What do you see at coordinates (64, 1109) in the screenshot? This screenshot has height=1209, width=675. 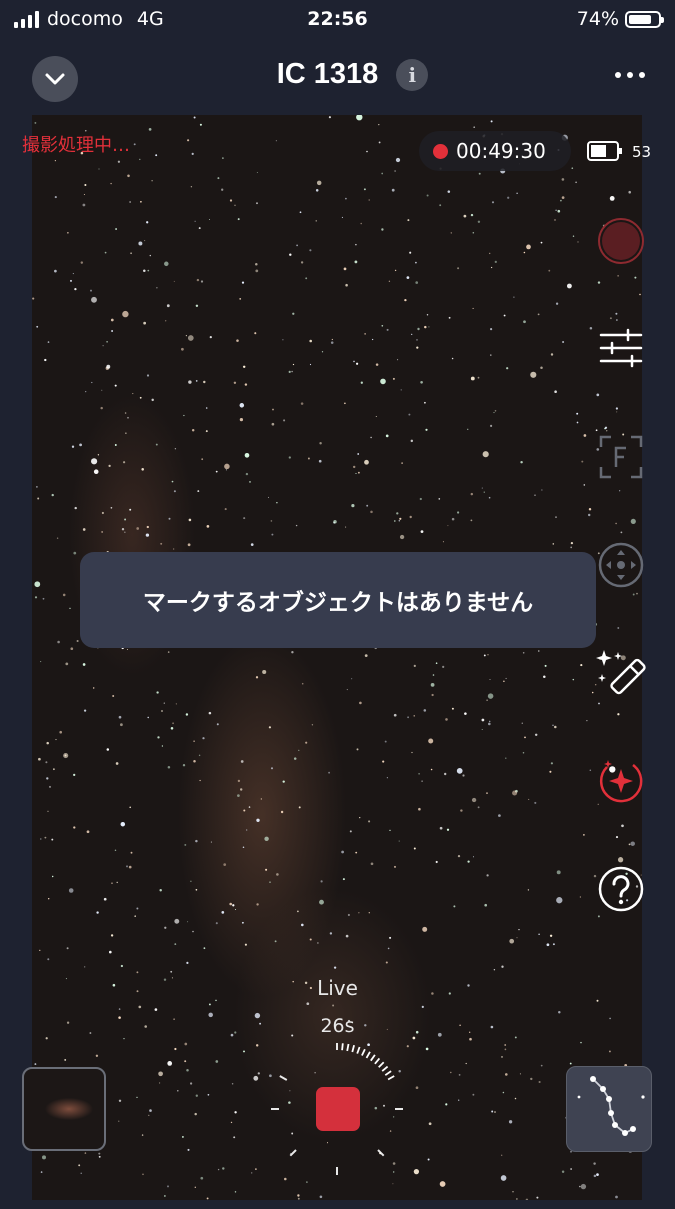 I see `last-capture-thumbnail` at bounding box center [64, 1109].